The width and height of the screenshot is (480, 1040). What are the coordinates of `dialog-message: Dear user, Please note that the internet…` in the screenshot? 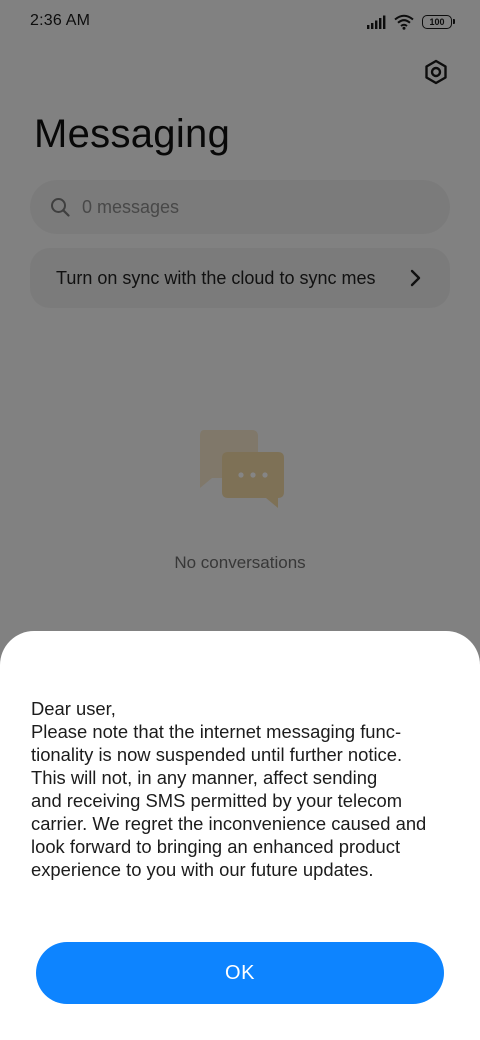 It's located at (229, 789).